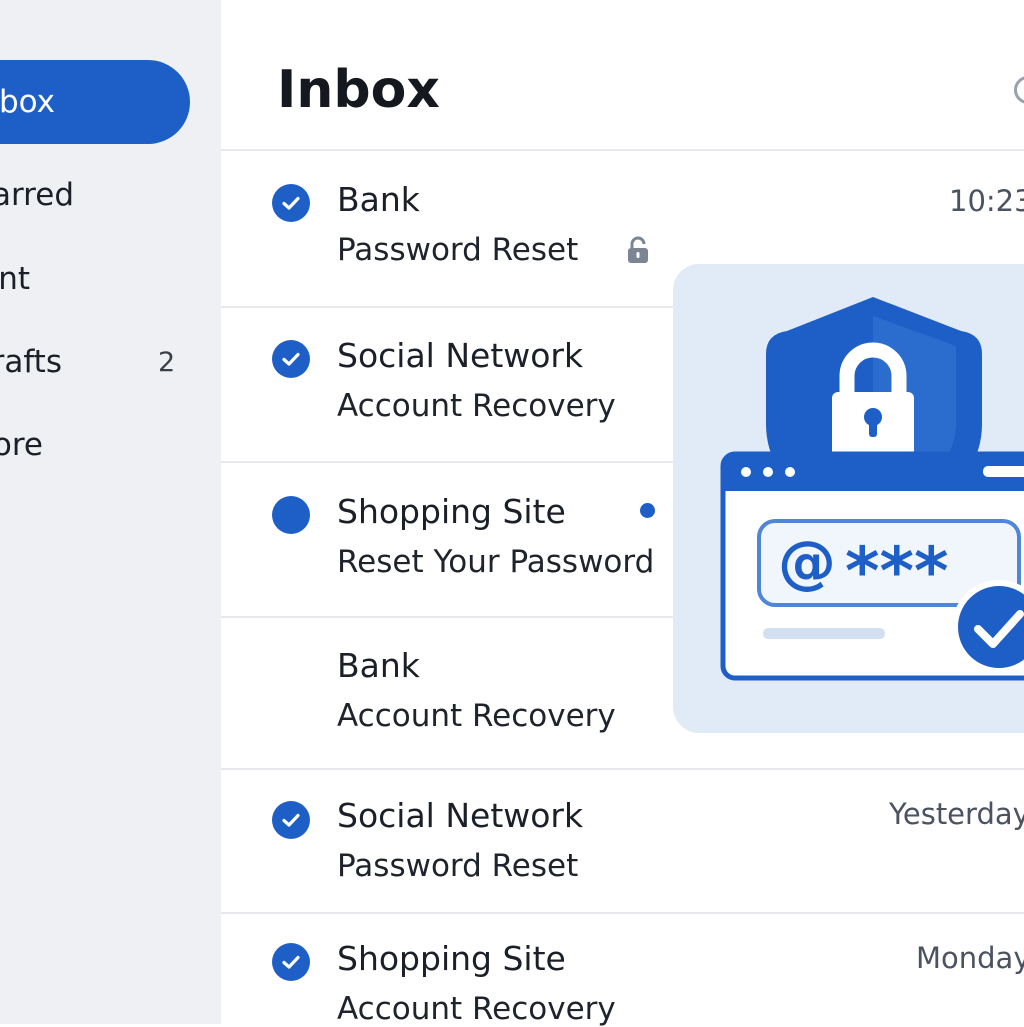 This screenshot has height=1027, width=1024. What do you see at coordinates (970, 958) in the screenshot?
I see `message-time: Monday` at bounding box center [970, 958].